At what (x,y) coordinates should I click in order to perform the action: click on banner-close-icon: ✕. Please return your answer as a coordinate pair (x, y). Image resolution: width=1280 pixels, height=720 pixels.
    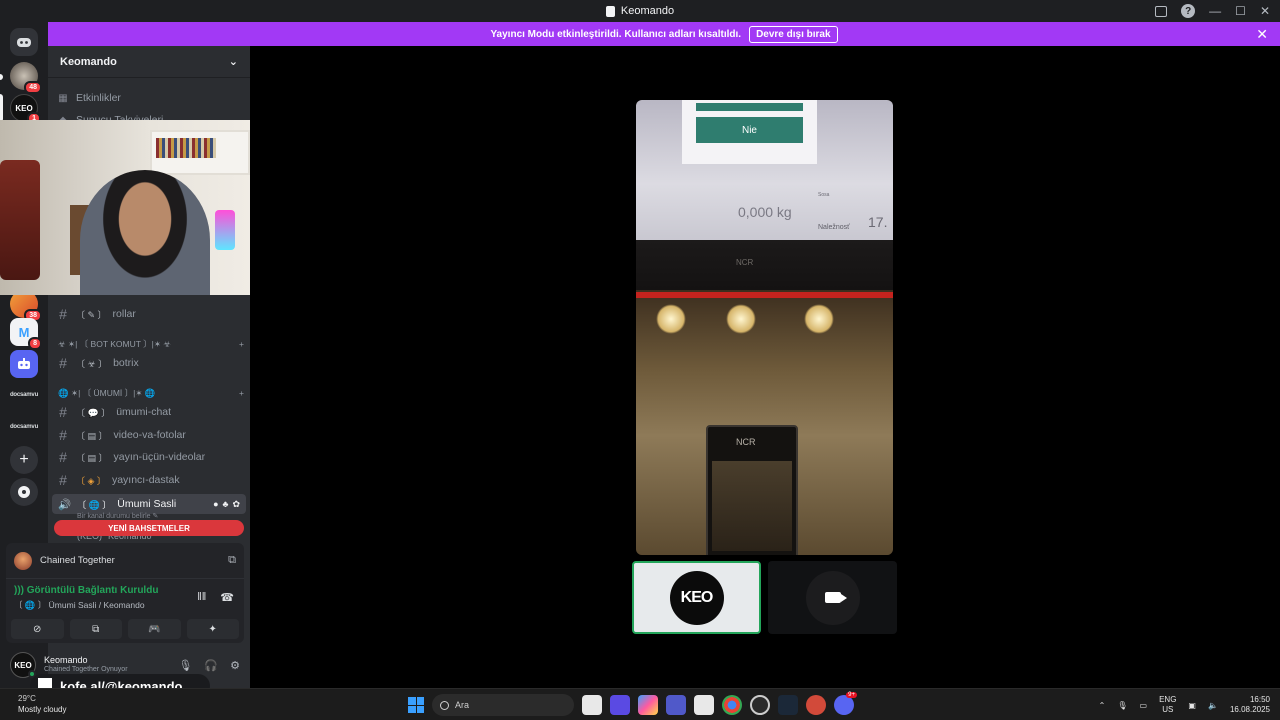
    Looking at the image, I should click on (1262, 34).